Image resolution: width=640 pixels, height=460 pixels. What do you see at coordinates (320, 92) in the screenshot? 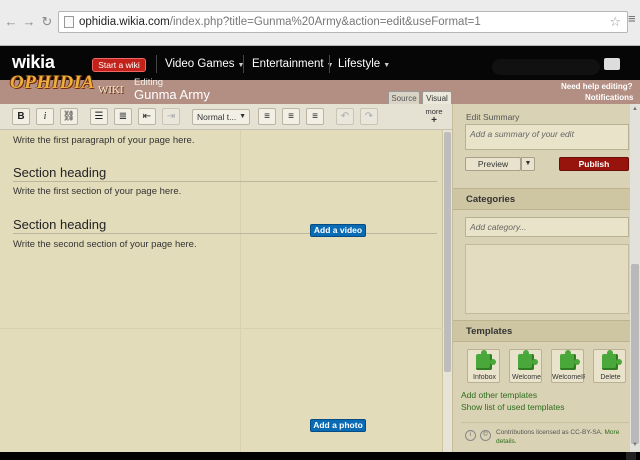
I see `wiki-header` at bounding box center [320, 92].